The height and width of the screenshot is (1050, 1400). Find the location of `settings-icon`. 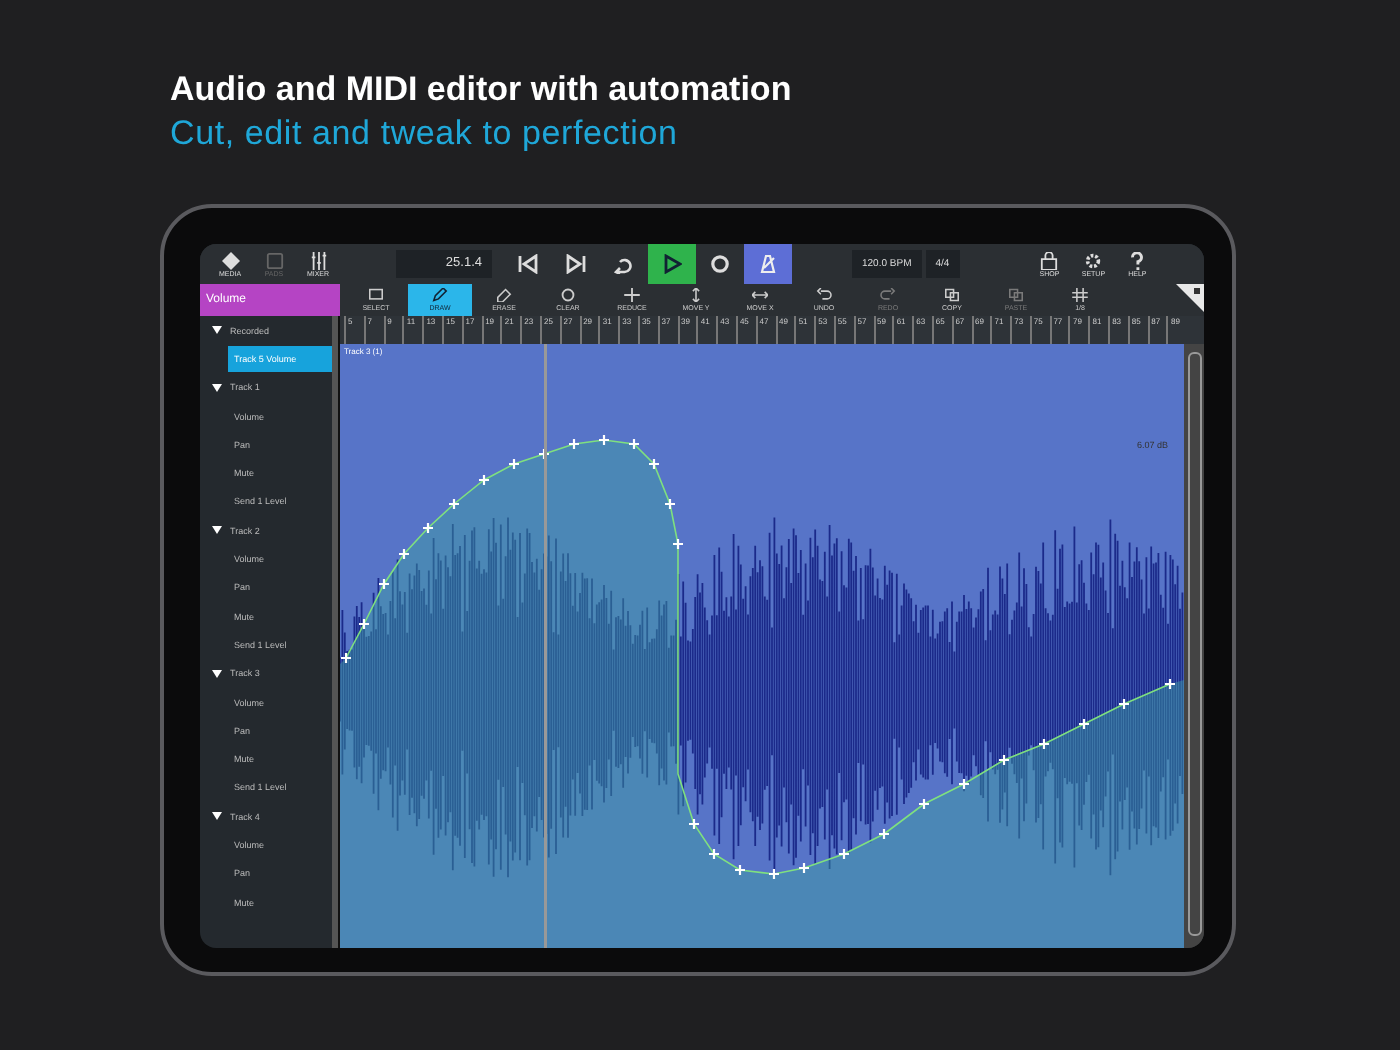

settings-icon is located at coordinates (1093, 260).